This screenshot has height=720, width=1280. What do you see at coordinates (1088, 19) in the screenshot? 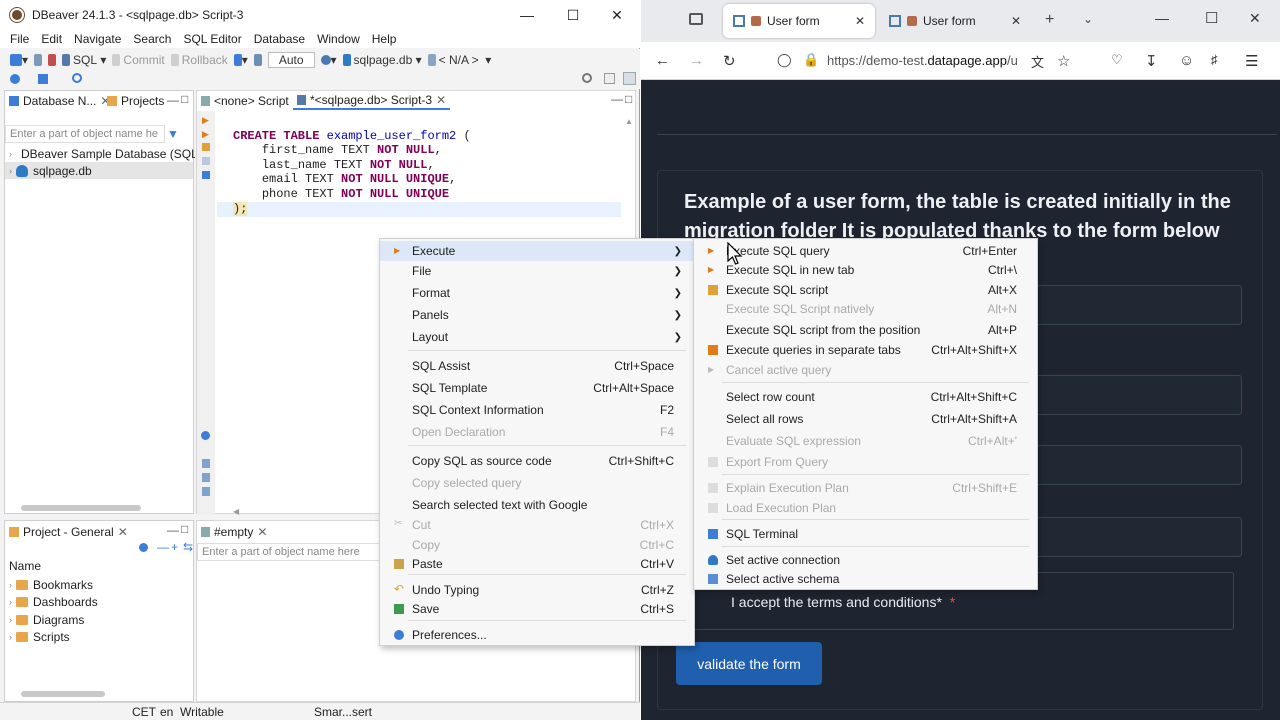
I see `tab-list-icon: ⌄` at bounding box center [1088, 19].